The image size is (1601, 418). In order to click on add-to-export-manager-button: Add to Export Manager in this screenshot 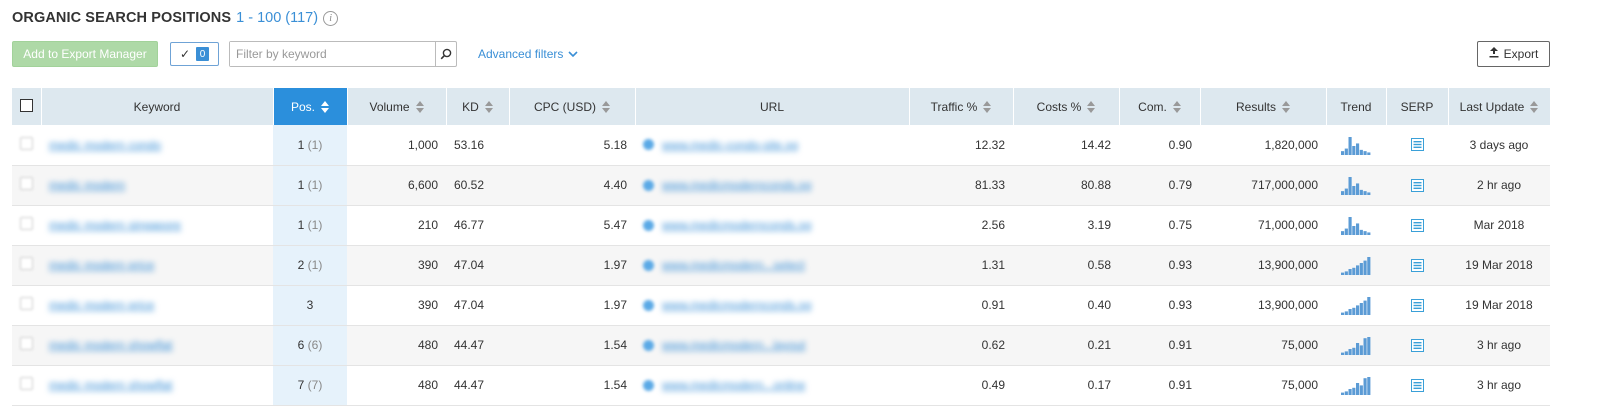, I will do `click(85, 54)`.